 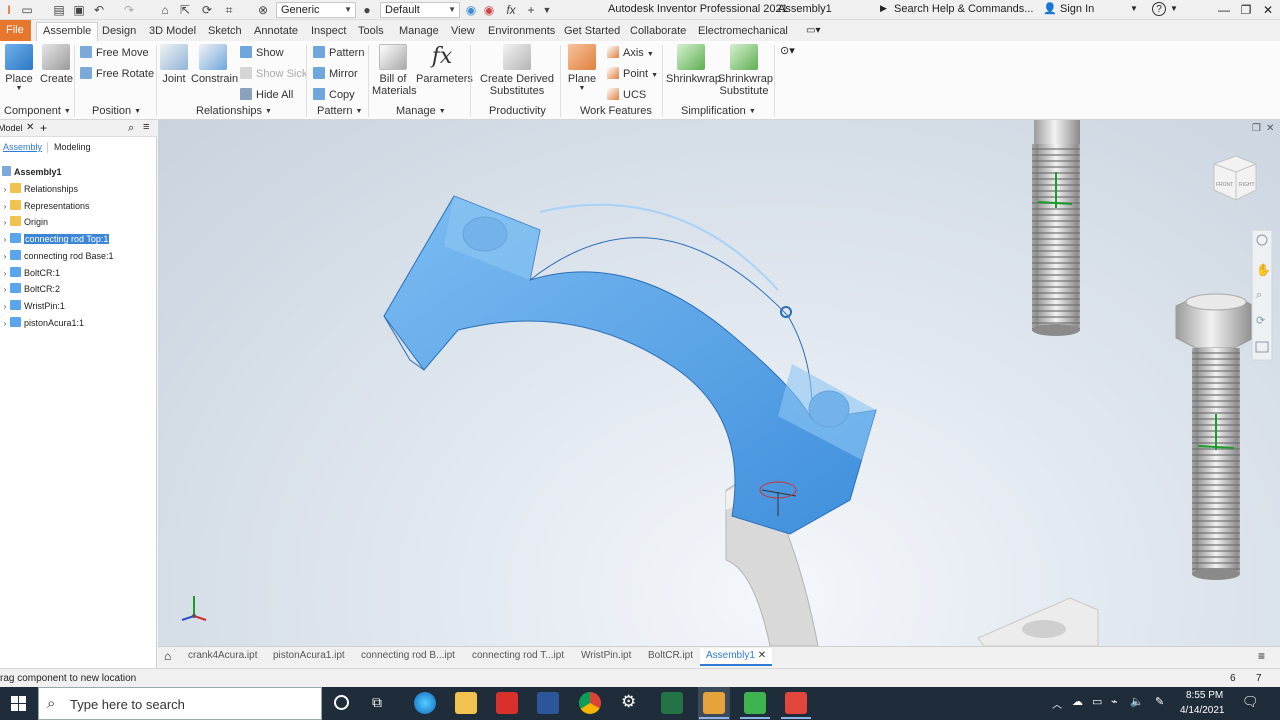 I want to click on productivity-panel-label: Productivity, so click(x=517, y=111).